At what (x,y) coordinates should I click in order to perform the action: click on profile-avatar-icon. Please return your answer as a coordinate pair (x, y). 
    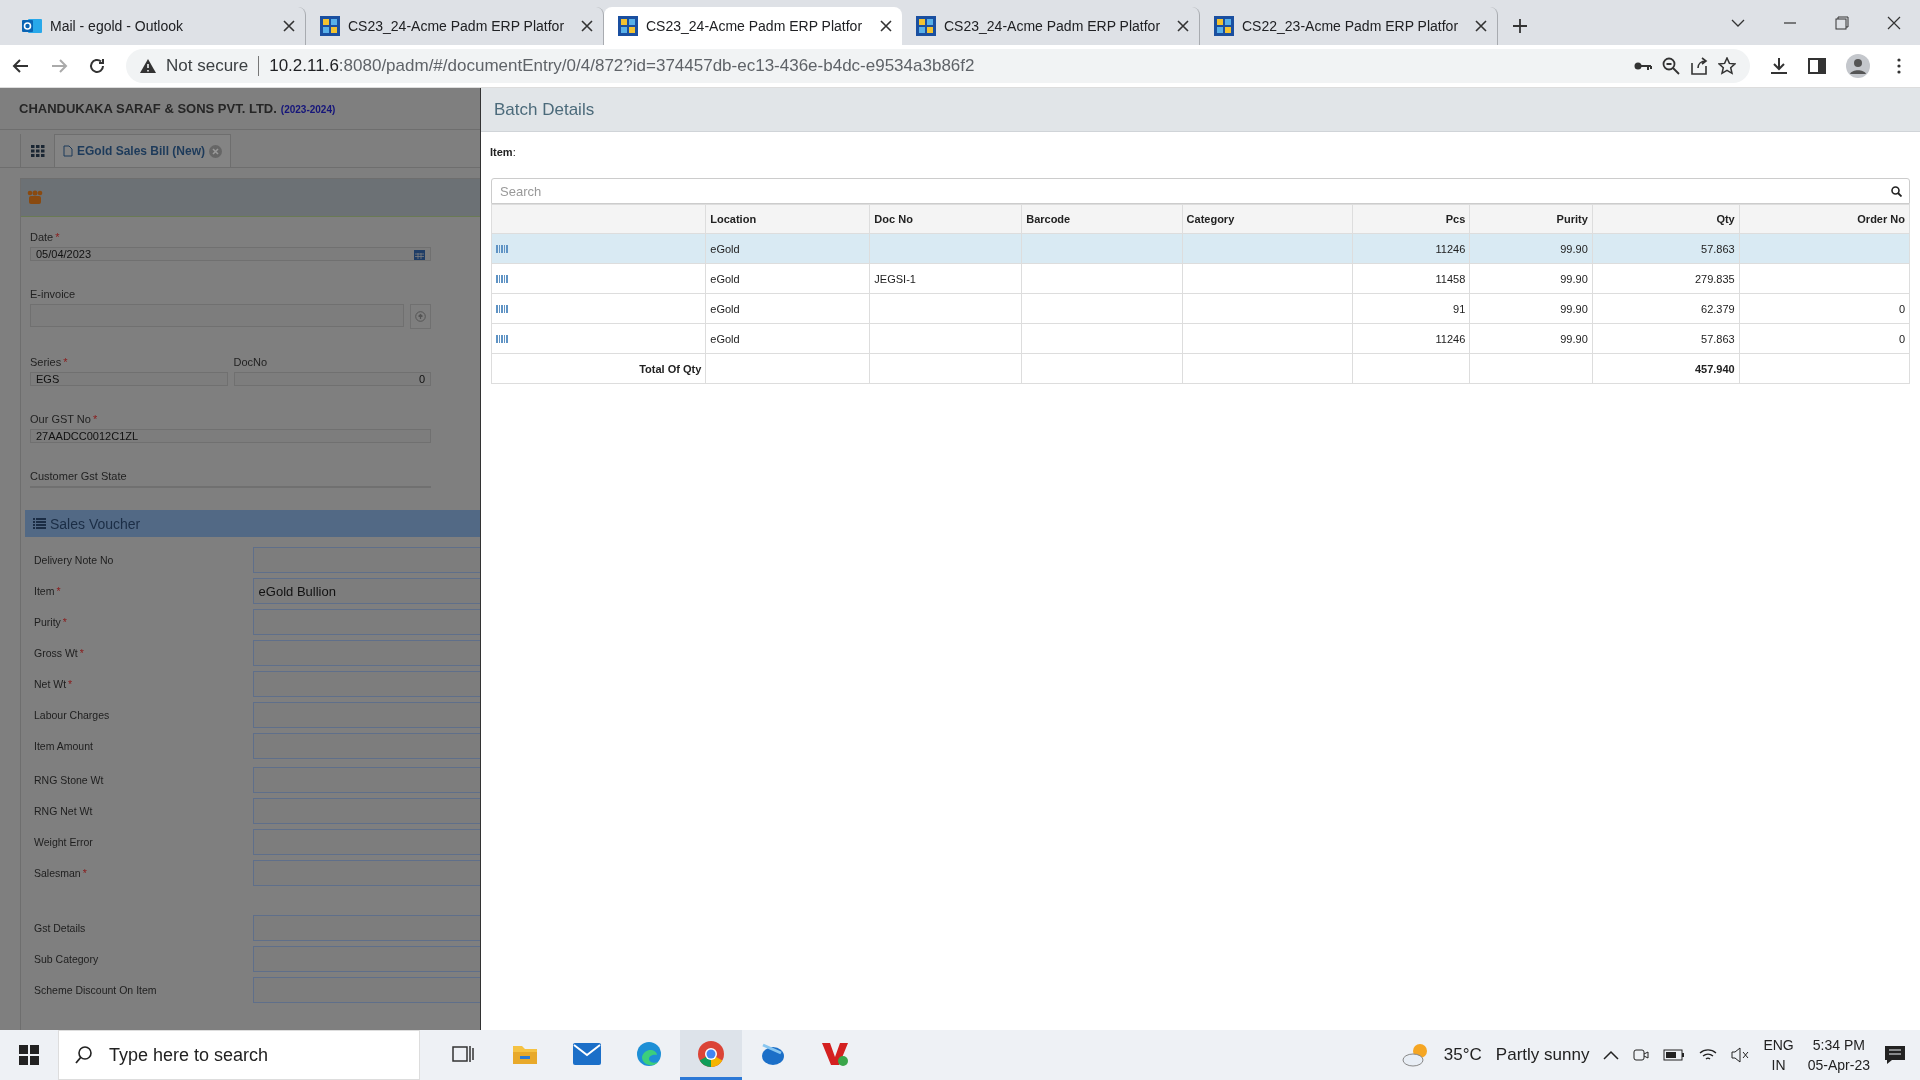
    Looking at the image, I should click on (1858, 66).